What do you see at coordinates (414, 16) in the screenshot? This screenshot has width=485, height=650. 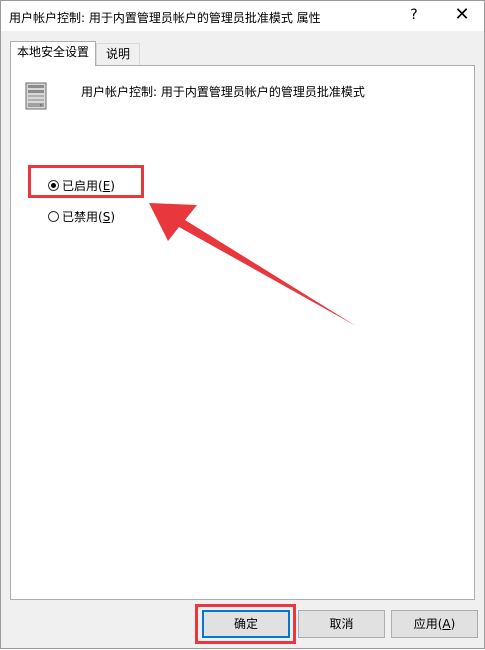 I see `help-button: ?` at bounding box center [414, 16].